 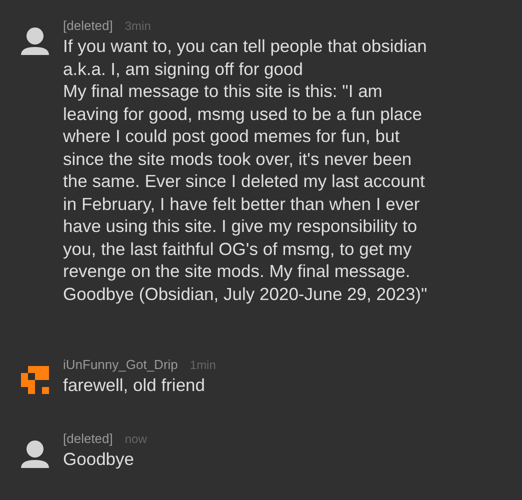 What do you see at coordinates (35, 380) in the screenshot?
I see `pixel-avatar-icon` at bounding box center [35, 380].